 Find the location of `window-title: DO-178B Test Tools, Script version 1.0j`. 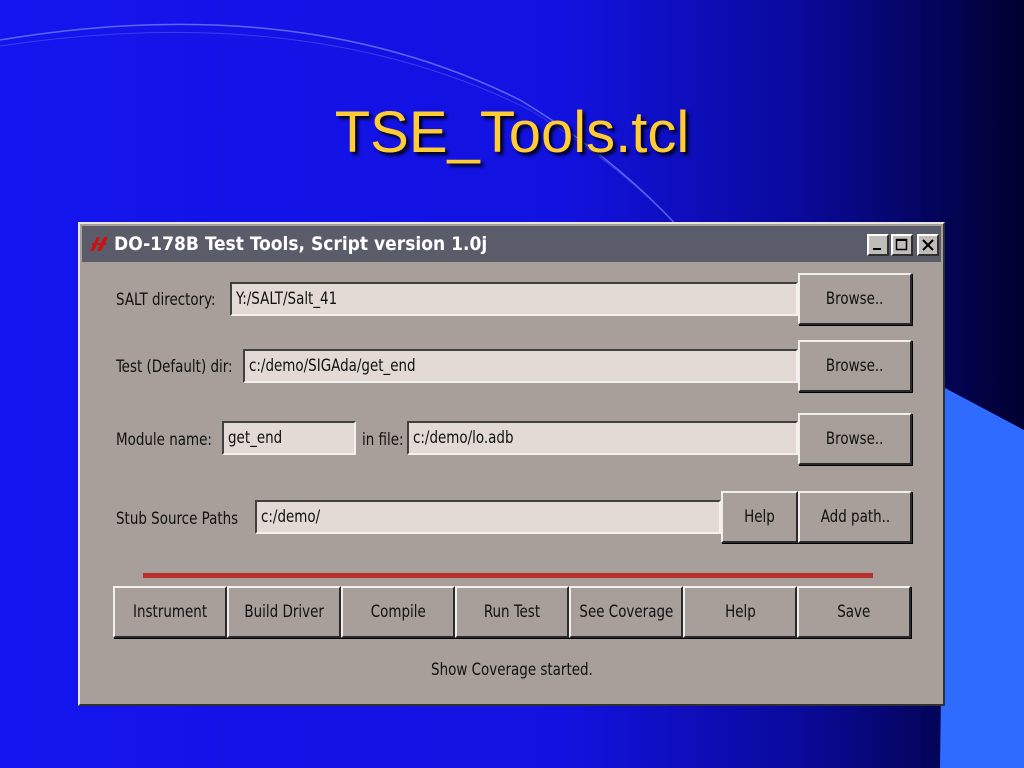

window-title: DO-178B Test Tools, Script version 1.0j is located at coordinates (301, 244).